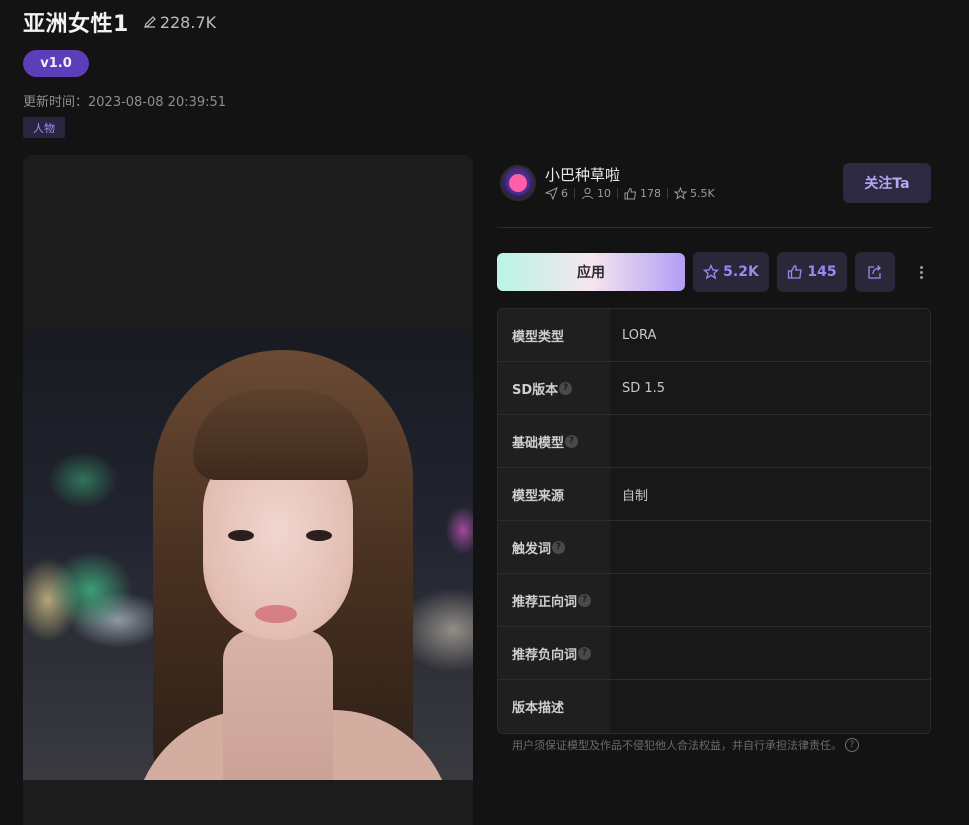 The height and width of the screenshot is (825, 969). What do you see at coordinates (554, 600) in the screenshot?
I see `info-key: 推荐正向词?` at bounding box center [554, 600].